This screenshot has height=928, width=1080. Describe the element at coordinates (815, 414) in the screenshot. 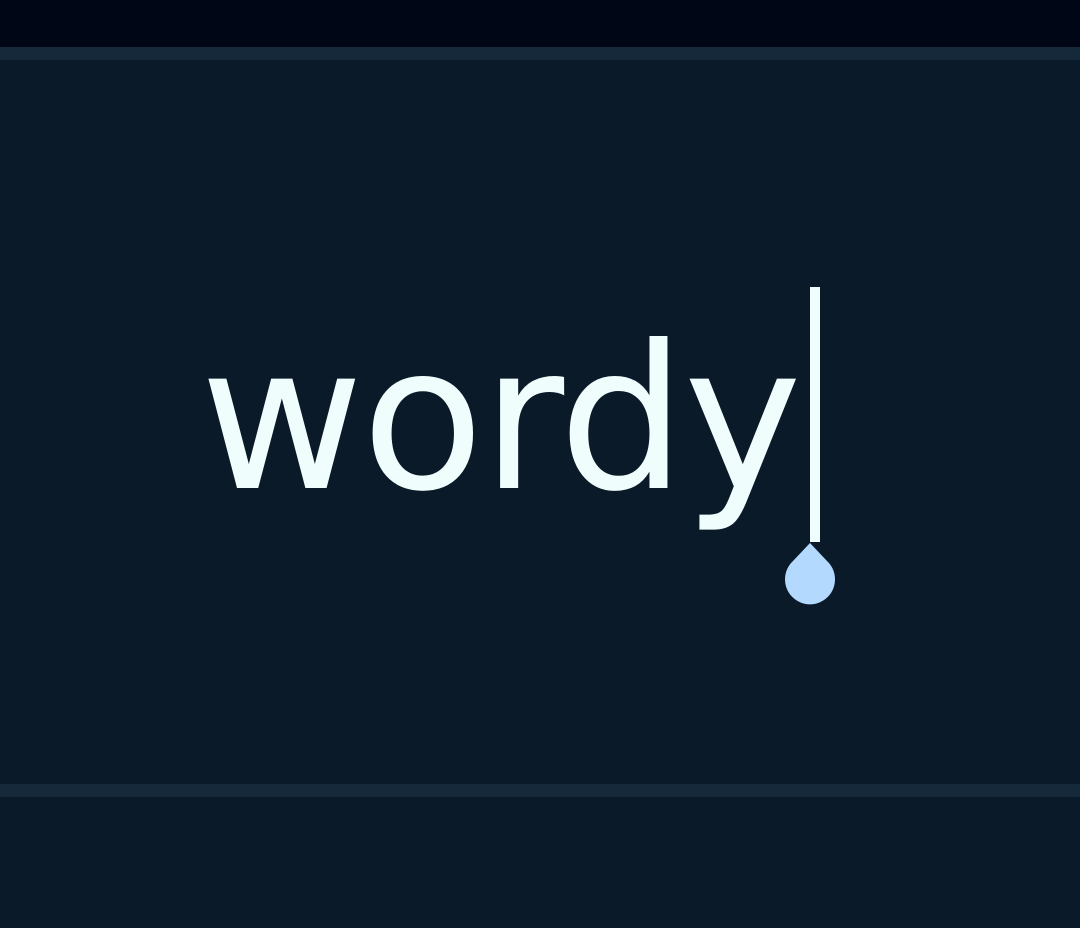

I see `text-caret` at that location.